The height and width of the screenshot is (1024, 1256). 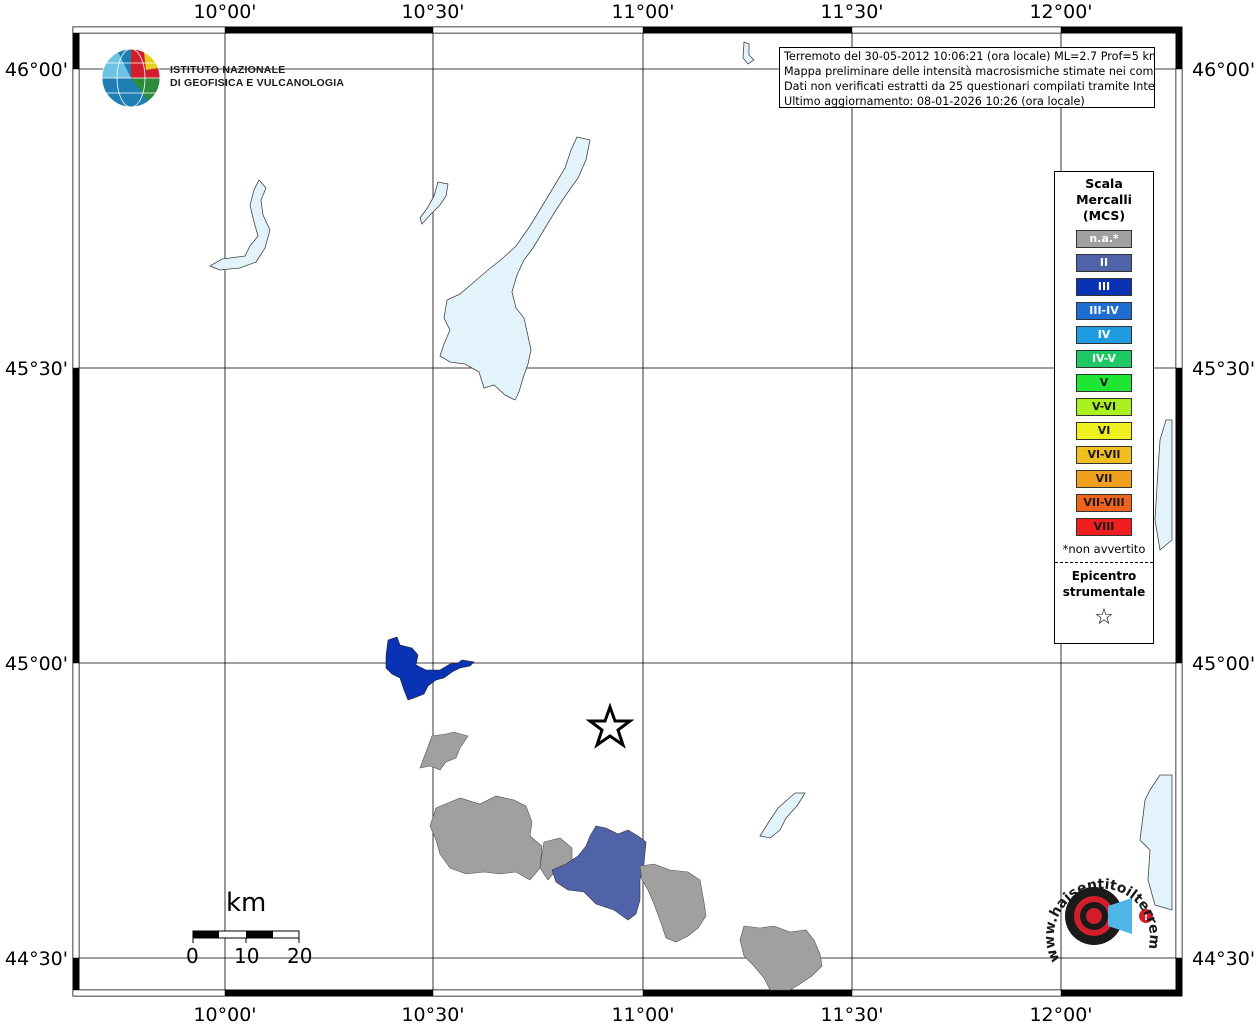 I want to click on legend-item: IV, so click(x=1104, y=335).